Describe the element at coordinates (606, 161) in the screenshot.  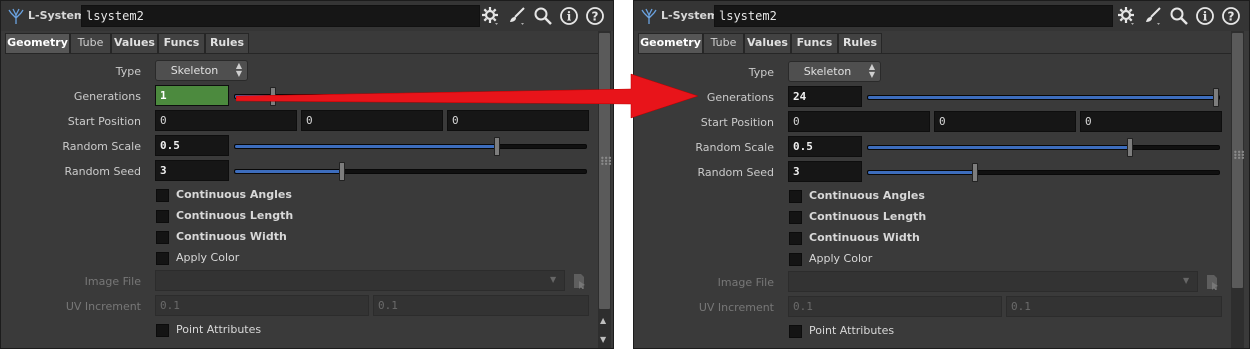
I see `grip-icon: ••• ••• •••` at that location.